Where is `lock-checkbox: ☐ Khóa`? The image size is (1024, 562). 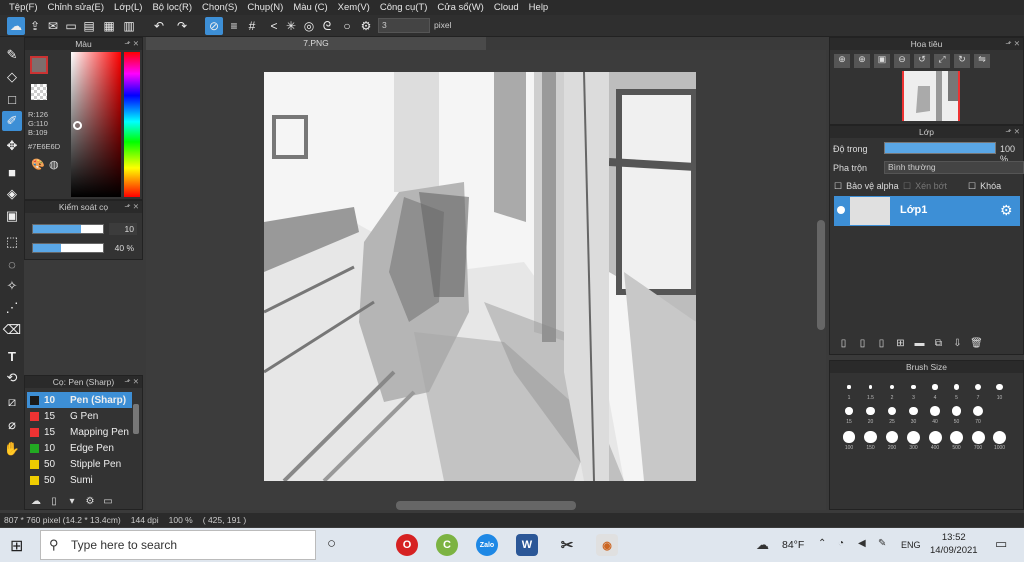
lock-checkbox: ☐ Khóa is located at coordinates (984, 186).